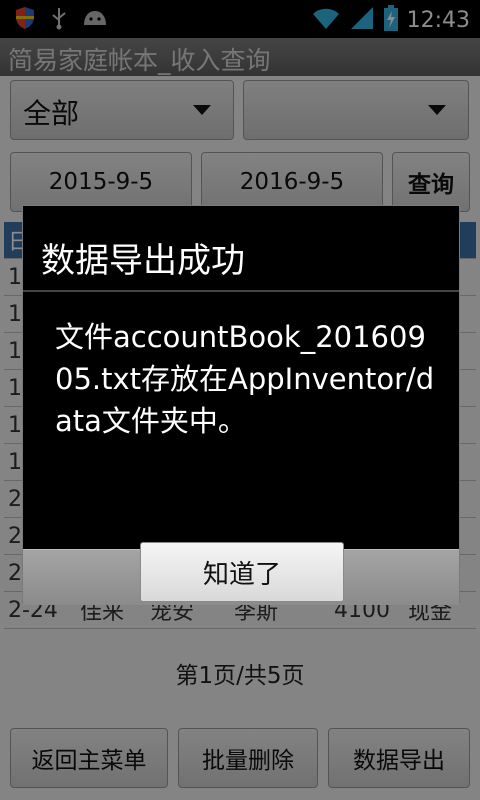 This screenshot has width=480, height=800. I want to click on dialog-title: 数据导出成功, so click(143, 261).